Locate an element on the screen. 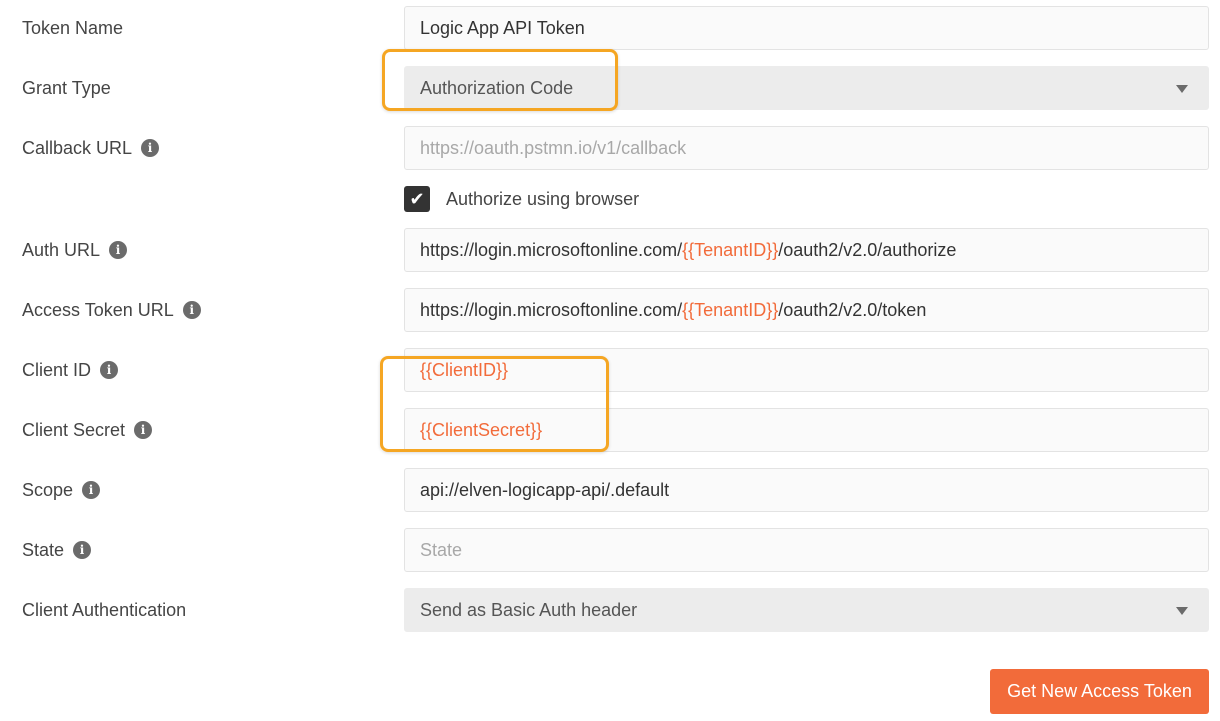 The width and height of the screenshot is (1220, 721). client-id-input: {{ClientID}} is located at coordinates (806, 370).